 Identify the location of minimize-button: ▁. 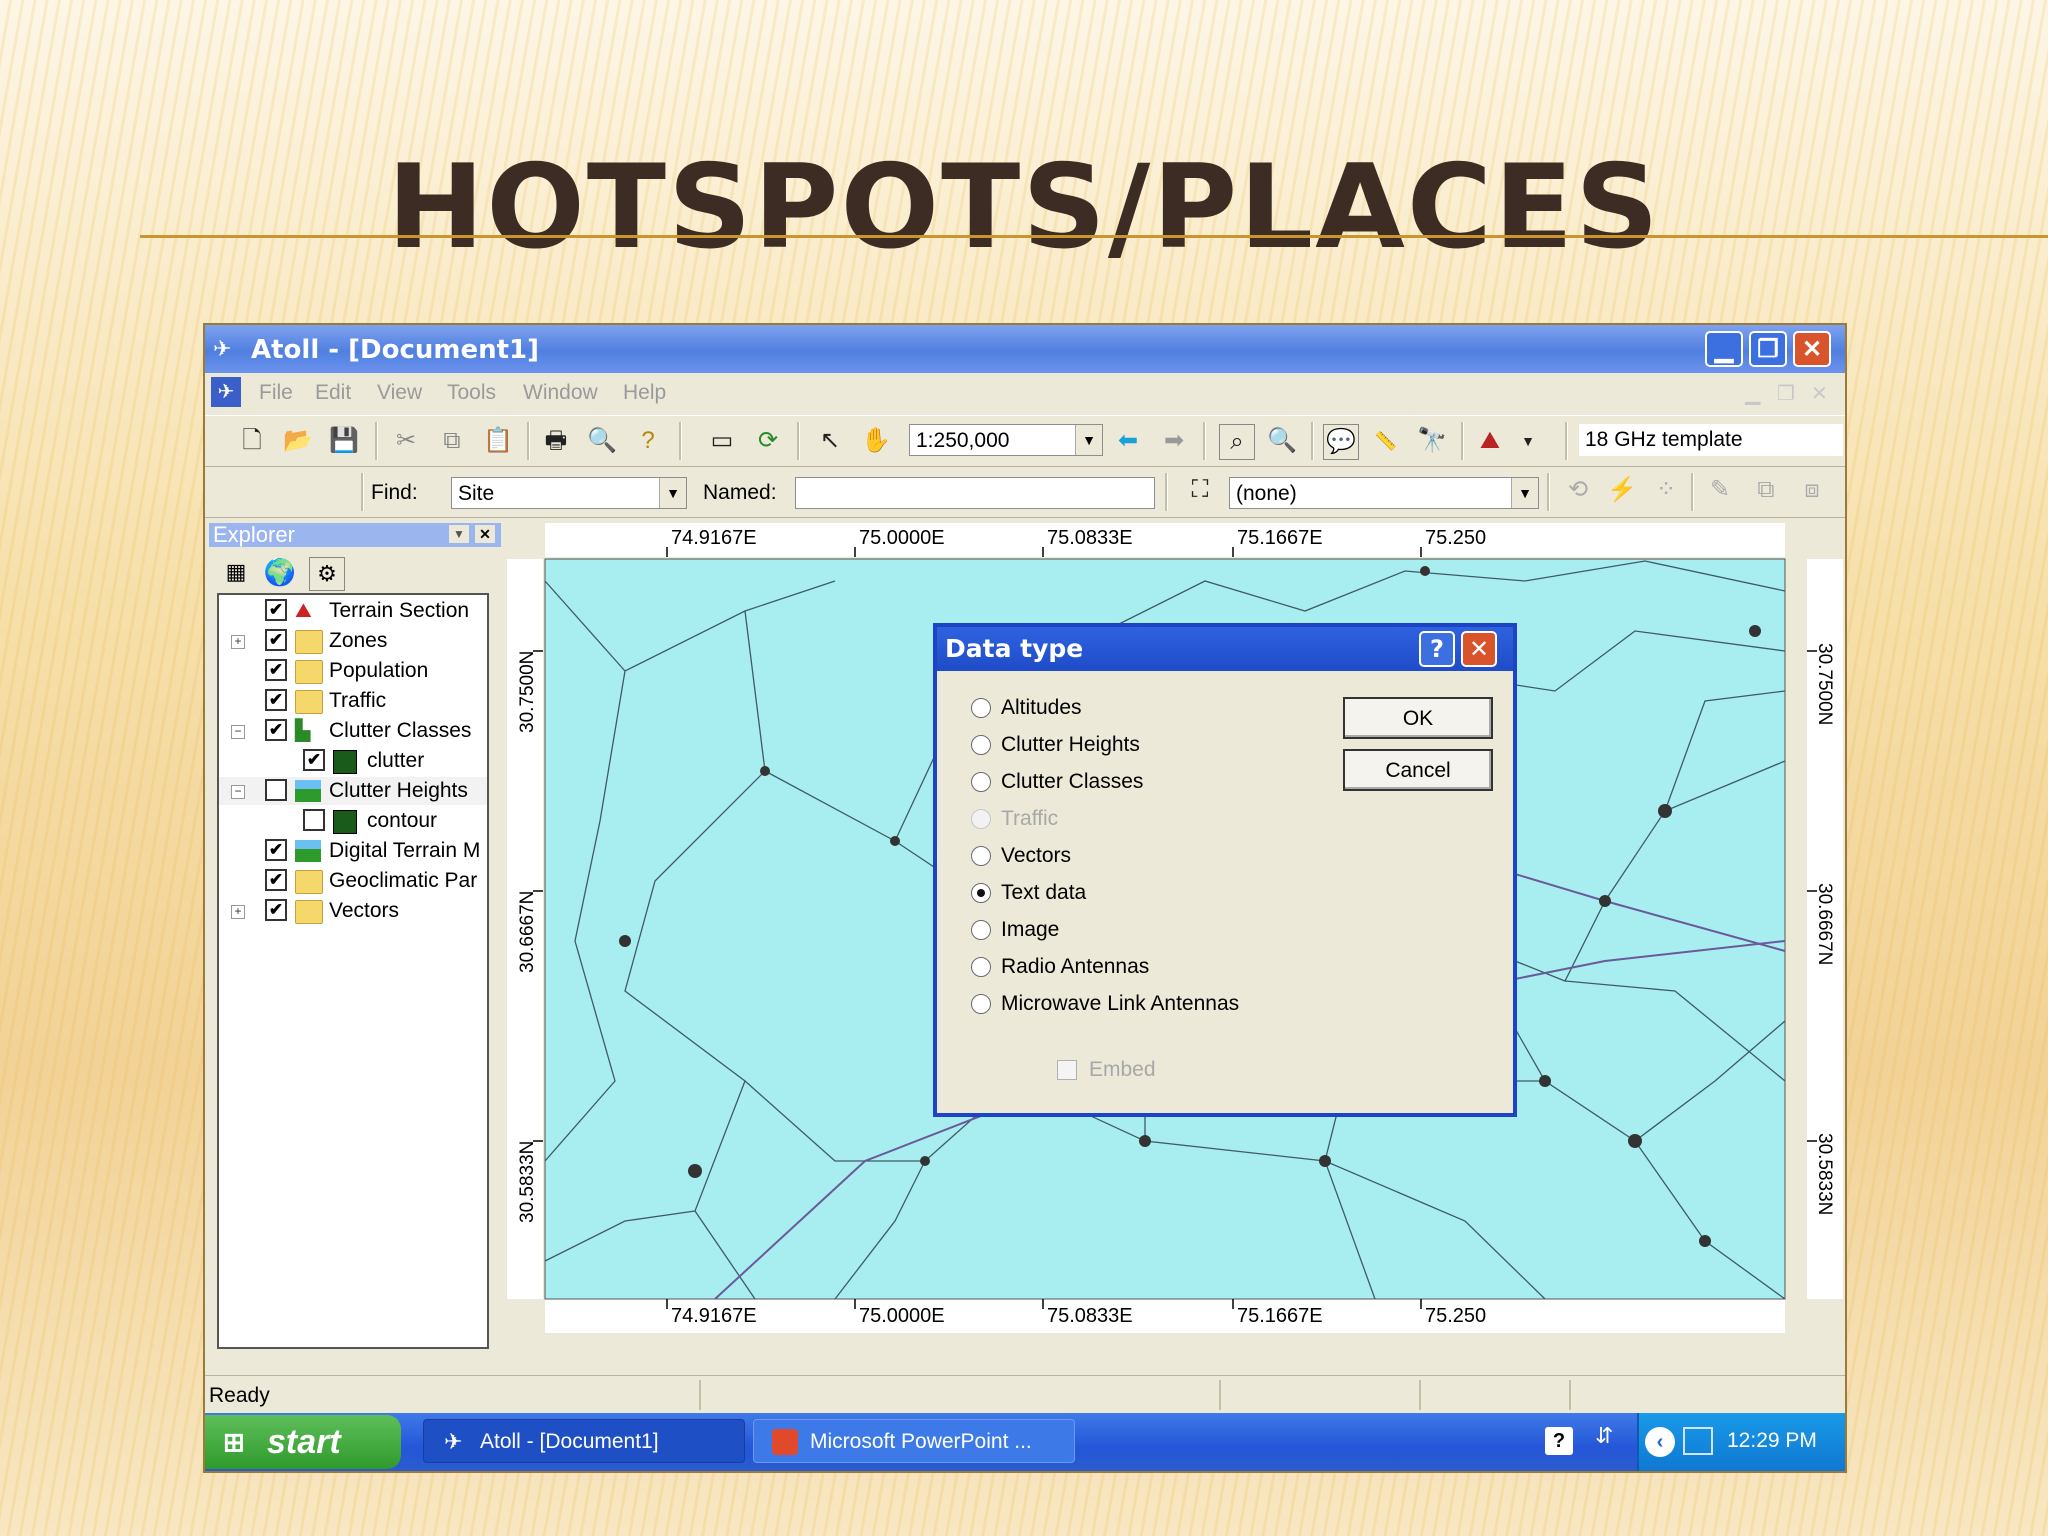
(1724, 349).